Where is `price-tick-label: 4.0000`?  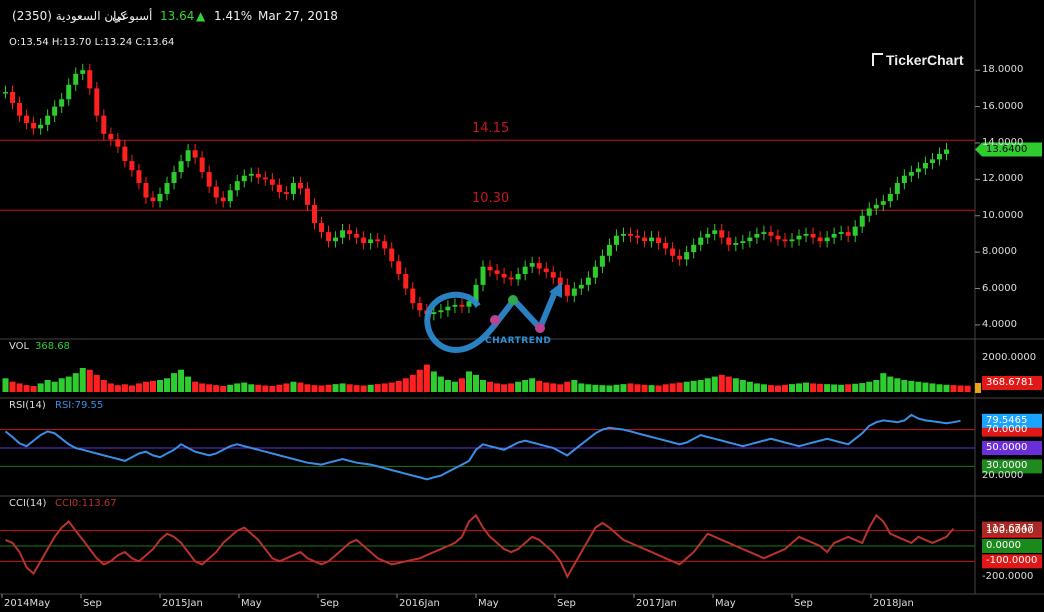 price-tick-label: 4.0000 is located at coordinates (999, 324).